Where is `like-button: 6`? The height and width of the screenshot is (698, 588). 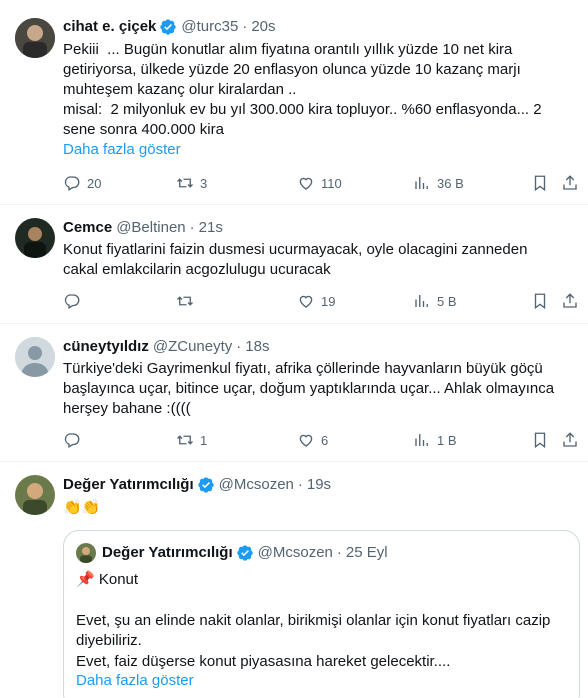 like-button: 6 is located at coordinates (312, 440).